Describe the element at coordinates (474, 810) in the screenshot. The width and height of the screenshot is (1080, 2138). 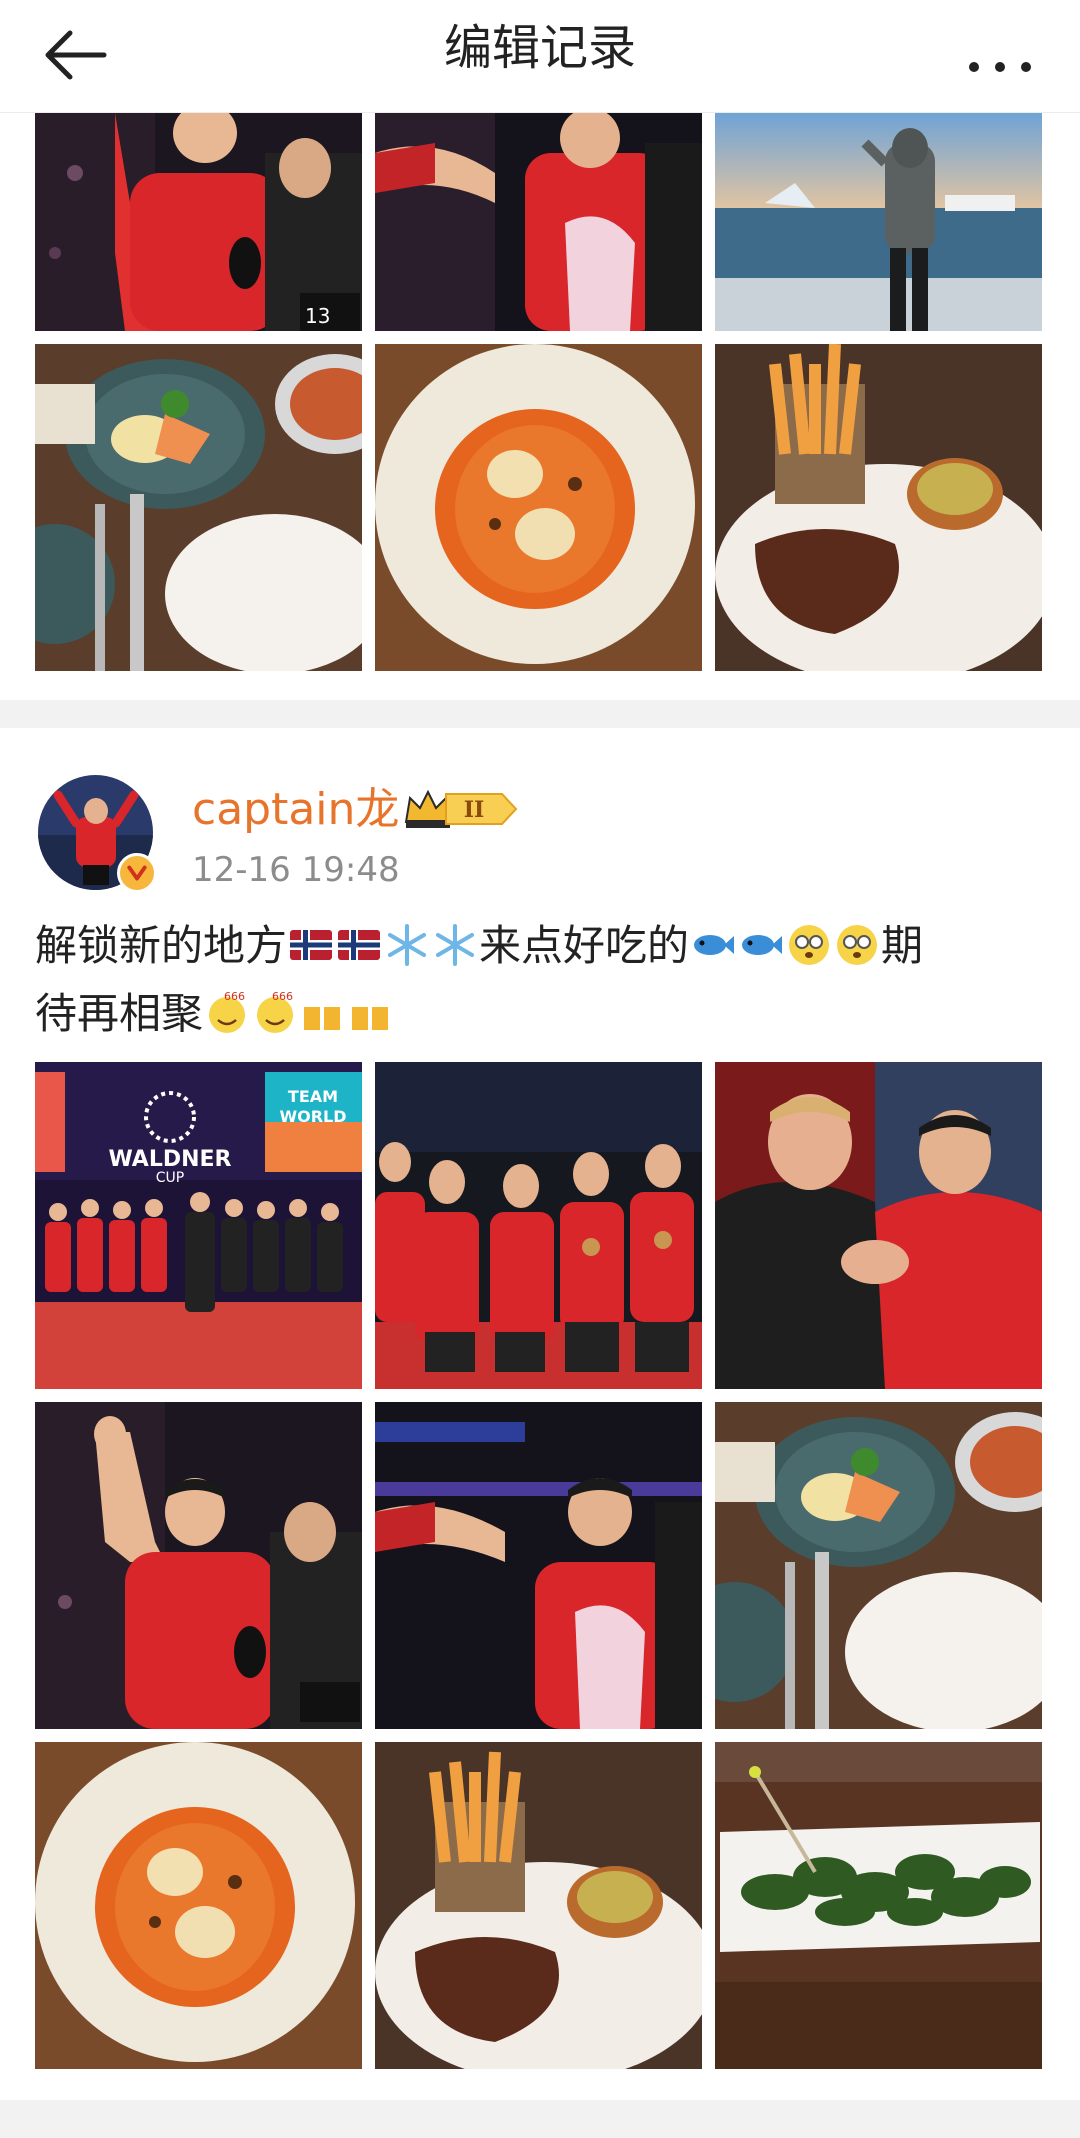
I see `badge-level: II` at that location.